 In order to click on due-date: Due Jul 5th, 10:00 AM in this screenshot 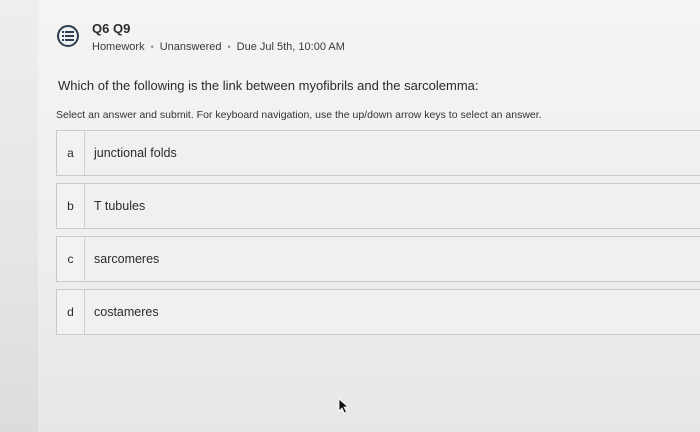, I will do `click(290, 47)`.